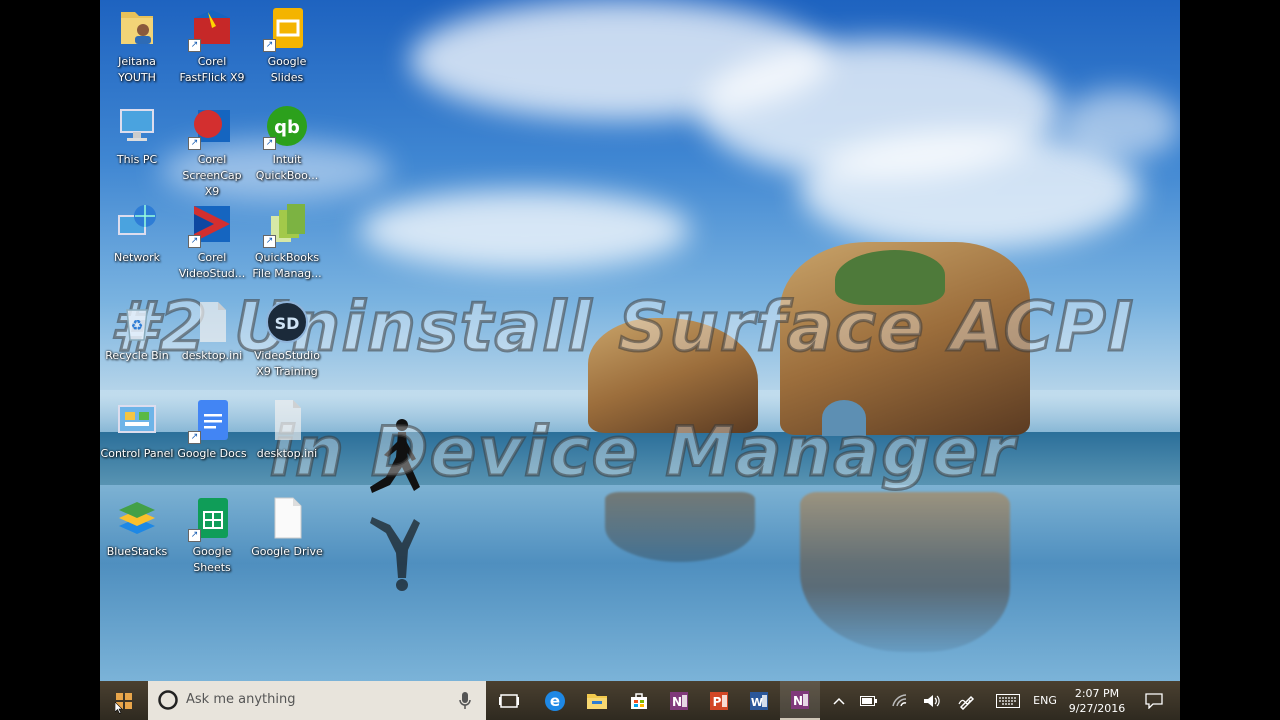 This screenshot has height=720, width=1280. I want to click on desktop-icon-recycle-bin: ♻ Recycle Bin, so click(137, 332).